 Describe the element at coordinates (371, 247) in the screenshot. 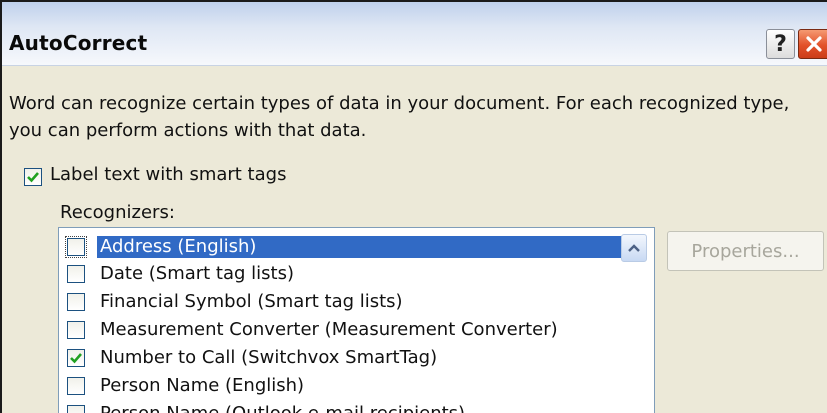

I see `recognizer-label: Address (English)` at that location.